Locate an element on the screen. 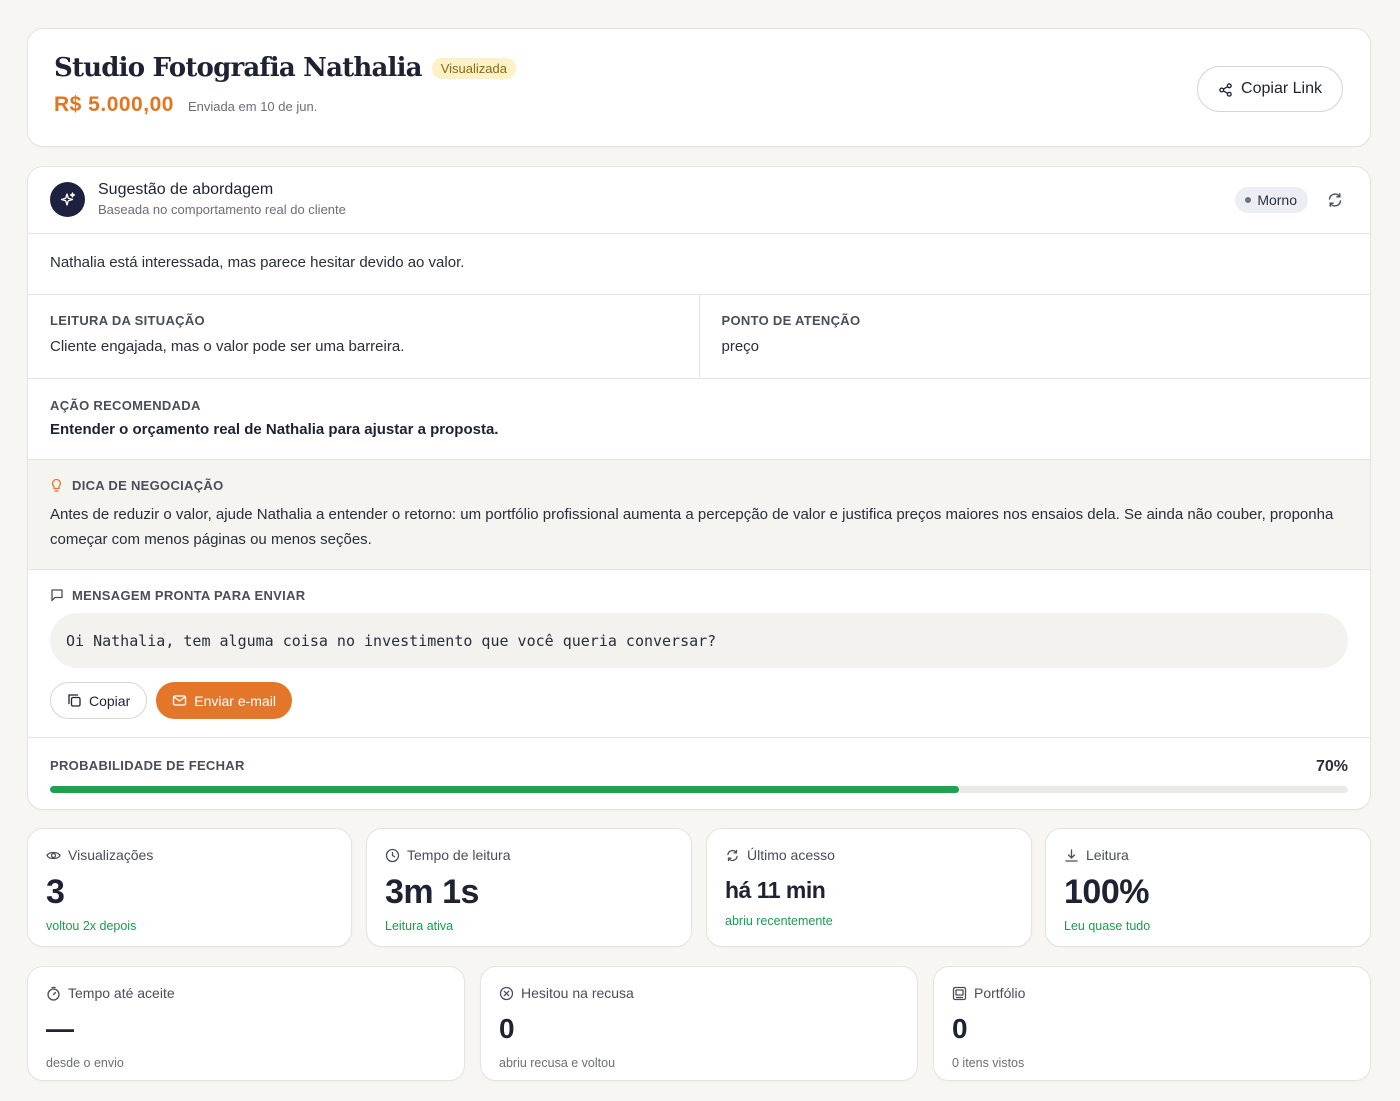  temperature-badge: Morno is located at coordinates (1271, 200).